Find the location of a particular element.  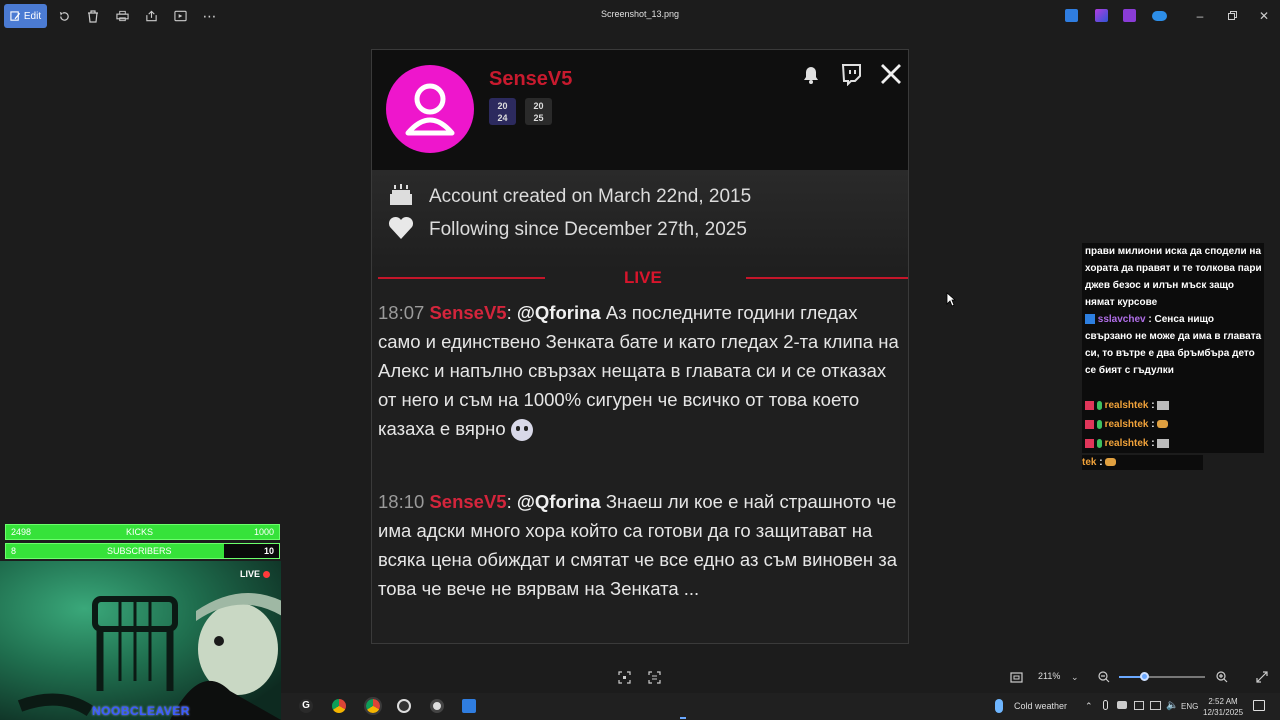

cake-icon is located at coordinates (401, 194).